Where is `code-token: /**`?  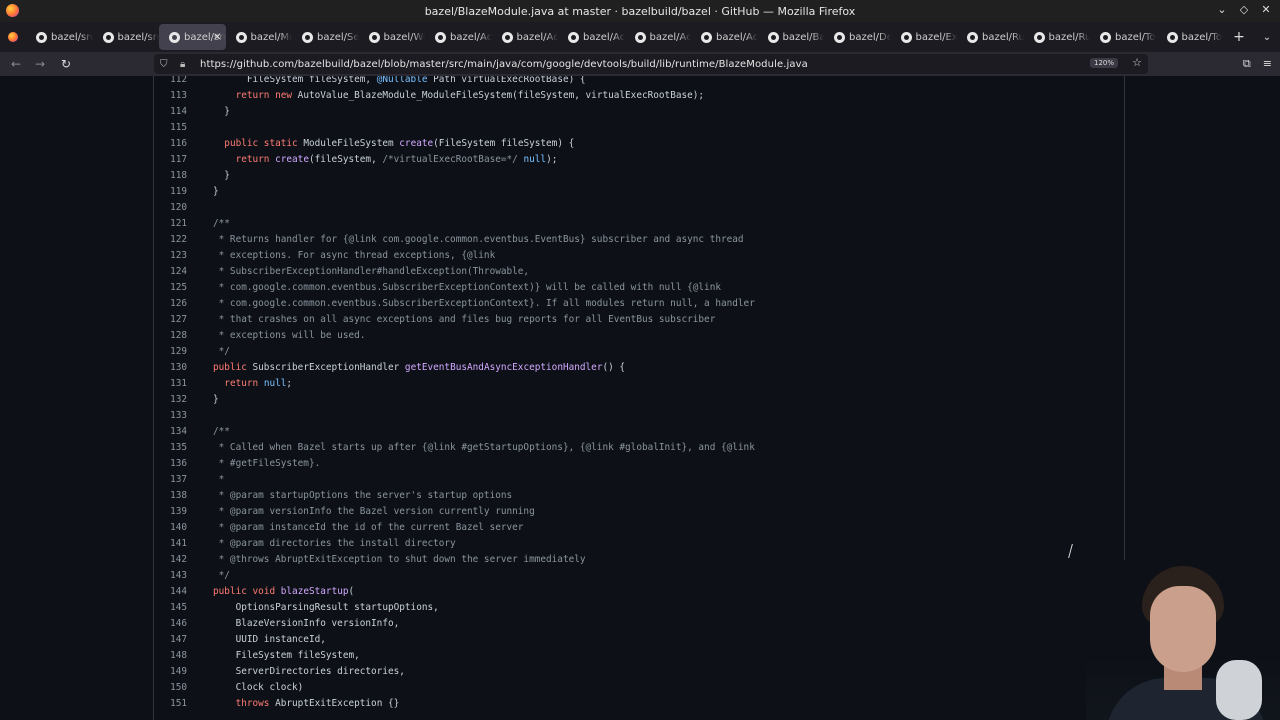
code-token: /** is located at coordinates (221, 431).